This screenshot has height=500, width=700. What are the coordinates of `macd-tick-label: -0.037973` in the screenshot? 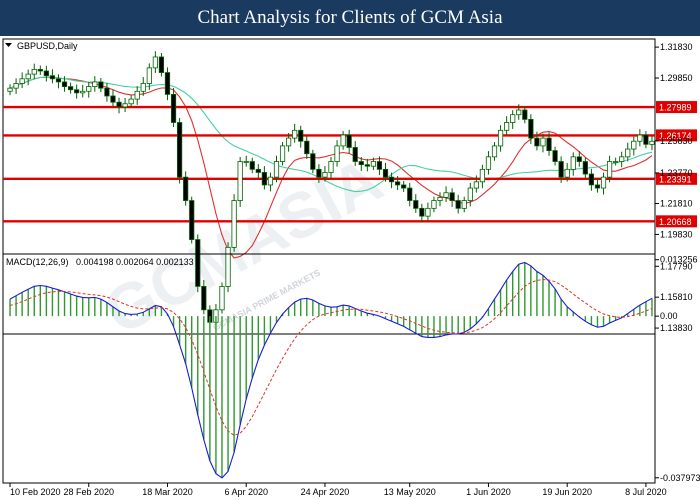 It's located at (680, 478).